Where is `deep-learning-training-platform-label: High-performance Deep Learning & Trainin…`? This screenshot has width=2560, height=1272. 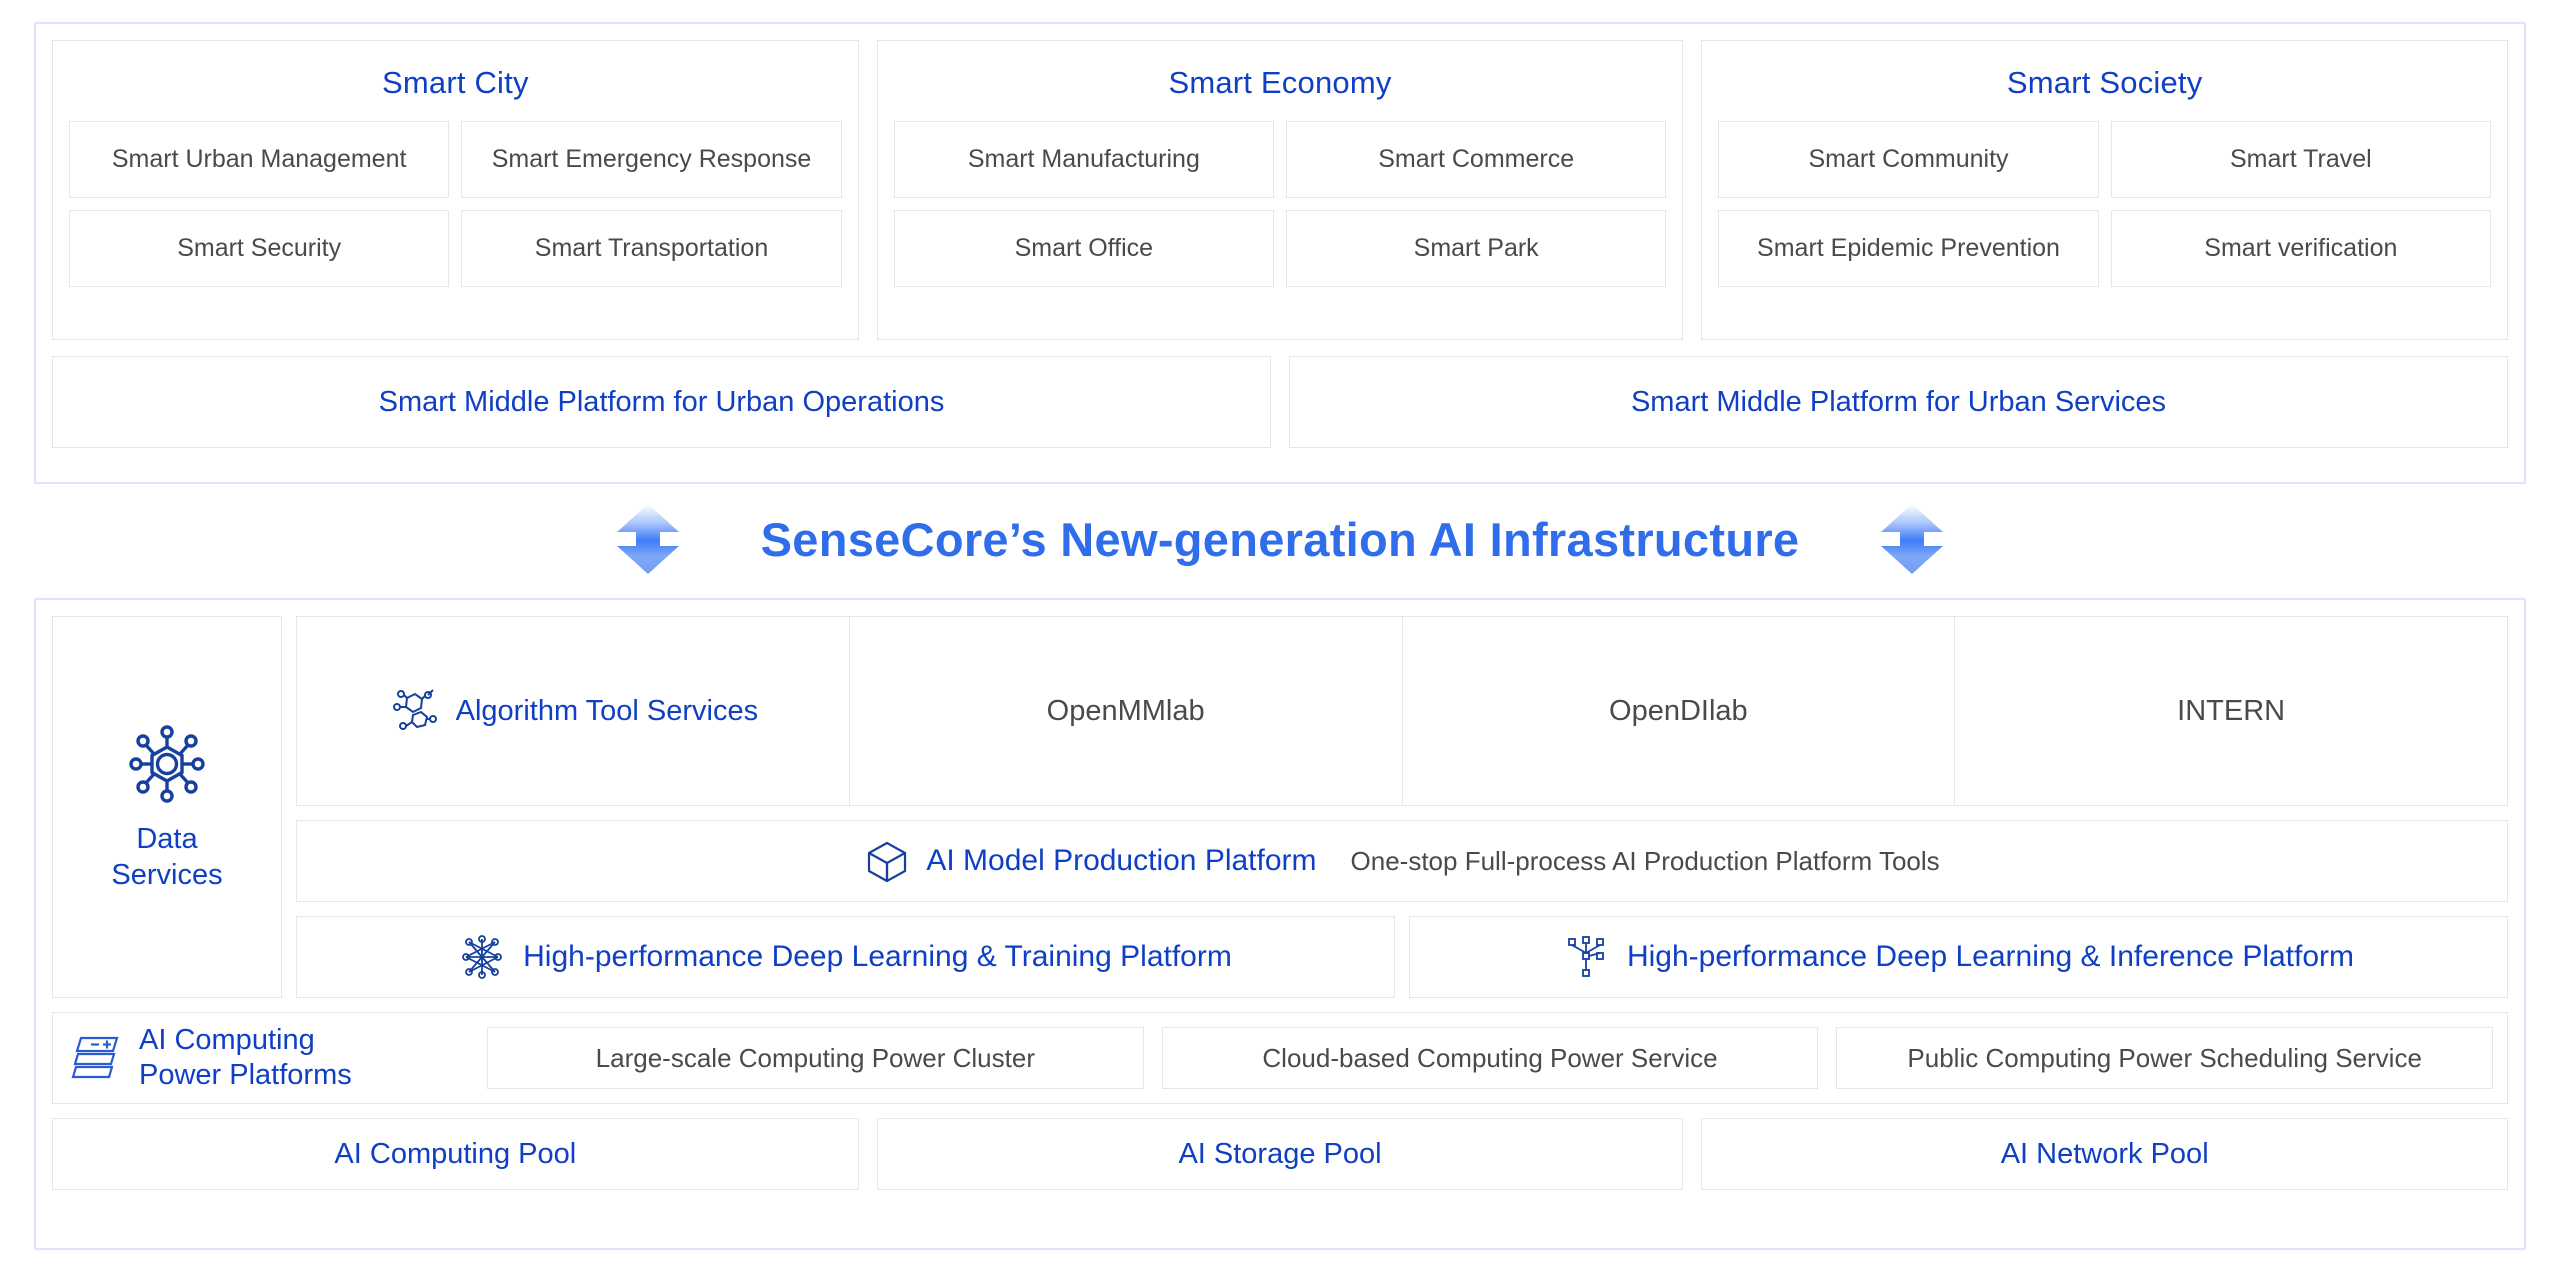 deep-learning-training-platform-label: High-performance Deep Learning & Trainin… is located at coordinates (877, 956).